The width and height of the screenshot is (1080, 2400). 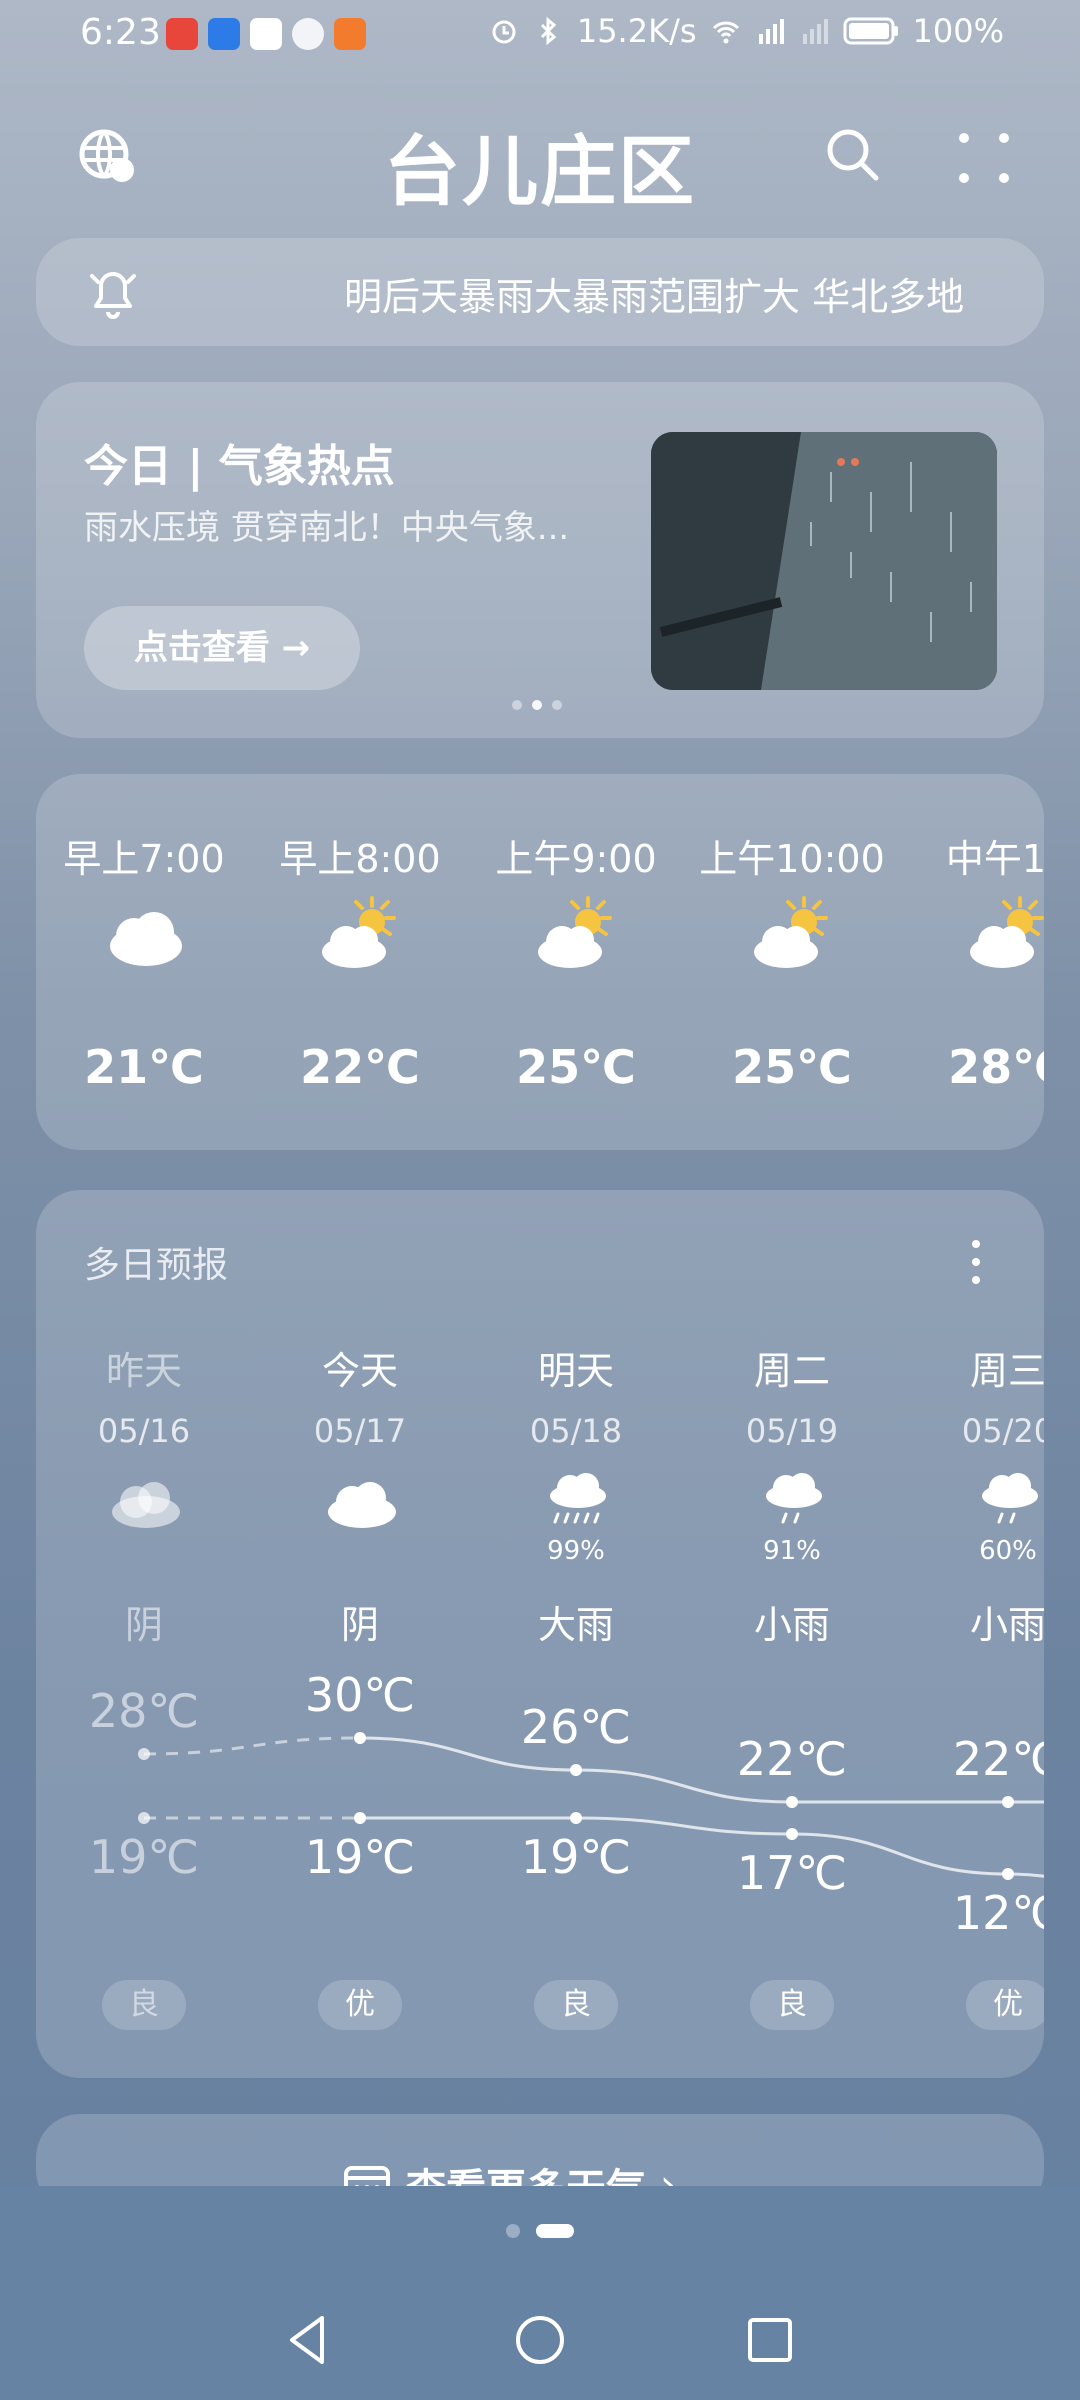 I want to click on rain-photo-illustration, so click(x=824, y=561).